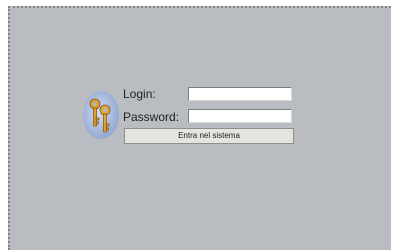 This screenshot has width=396, height=252. What do you see at coordinates (209, 136) in the screenshot?
I see `login-submit-button: Entra nel sistema` at bounding box center [209, 136].